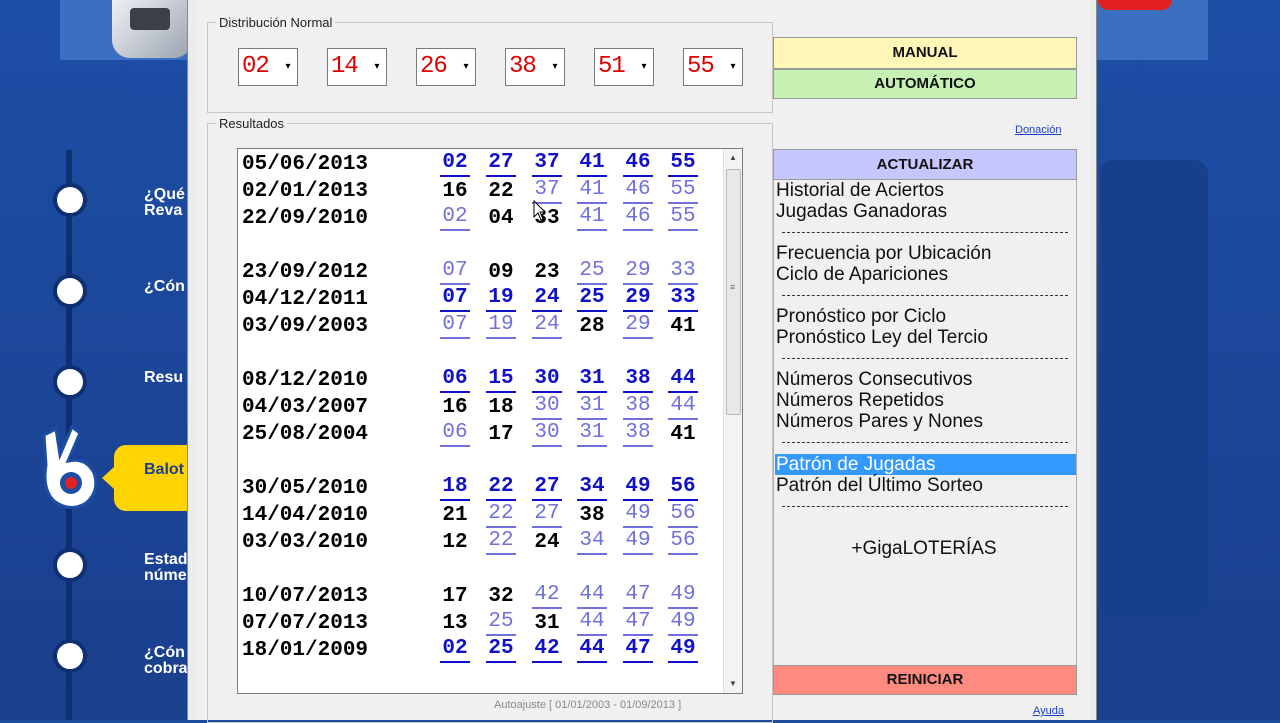 The height and width of the screenshot is (723, 1280). I want to click on result-number: 18, so click(501, 407).